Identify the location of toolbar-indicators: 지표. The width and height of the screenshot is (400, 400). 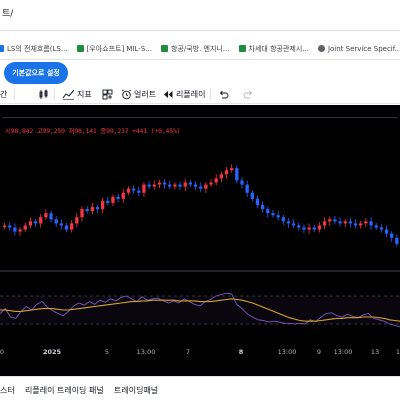
(77, 94).